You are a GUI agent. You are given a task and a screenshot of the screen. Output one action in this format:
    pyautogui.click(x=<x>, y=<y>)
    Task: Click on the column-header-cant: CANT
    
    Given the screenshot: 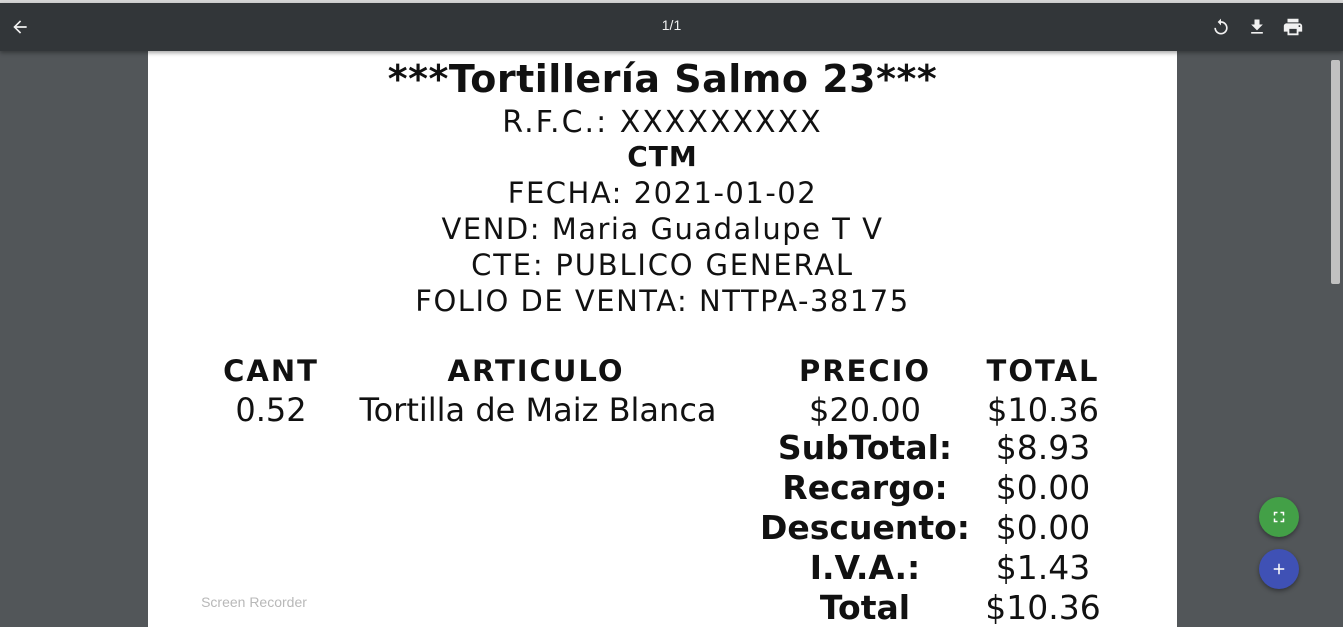 What is the action you would take?
    pyautogui.click(x=271, y=371)
    